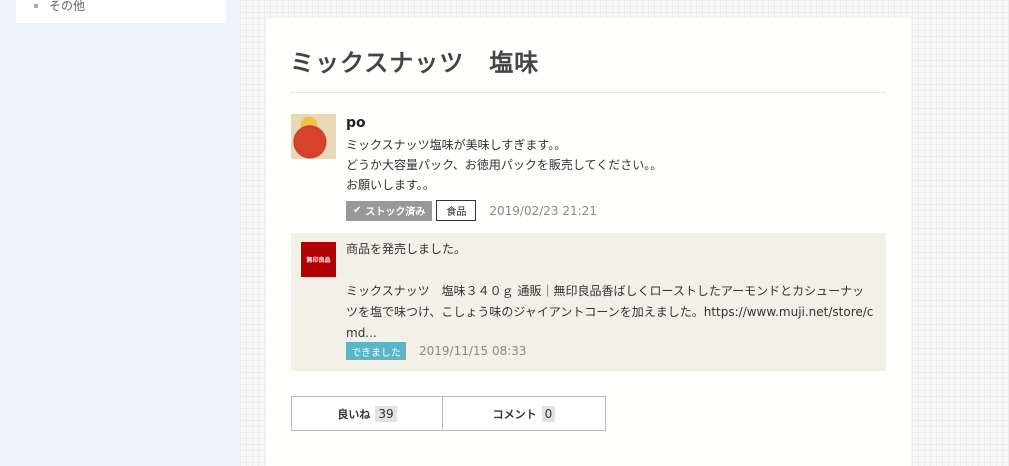  I want to click on sidebar-category-box: その他, so click(121, 11).